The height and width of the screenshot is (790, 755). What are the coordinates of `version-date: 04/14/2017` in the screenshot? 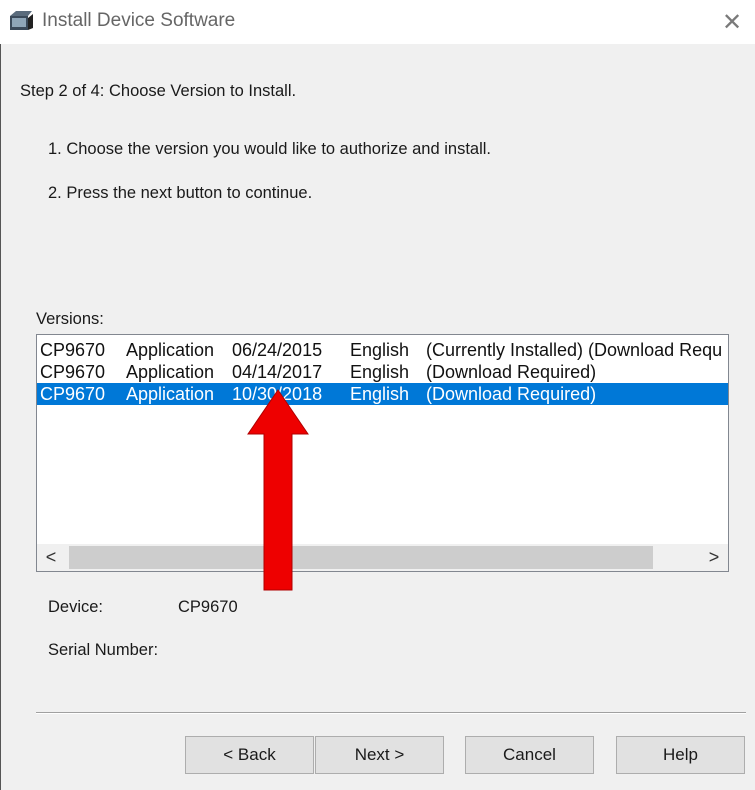 It's located at (277, 372).